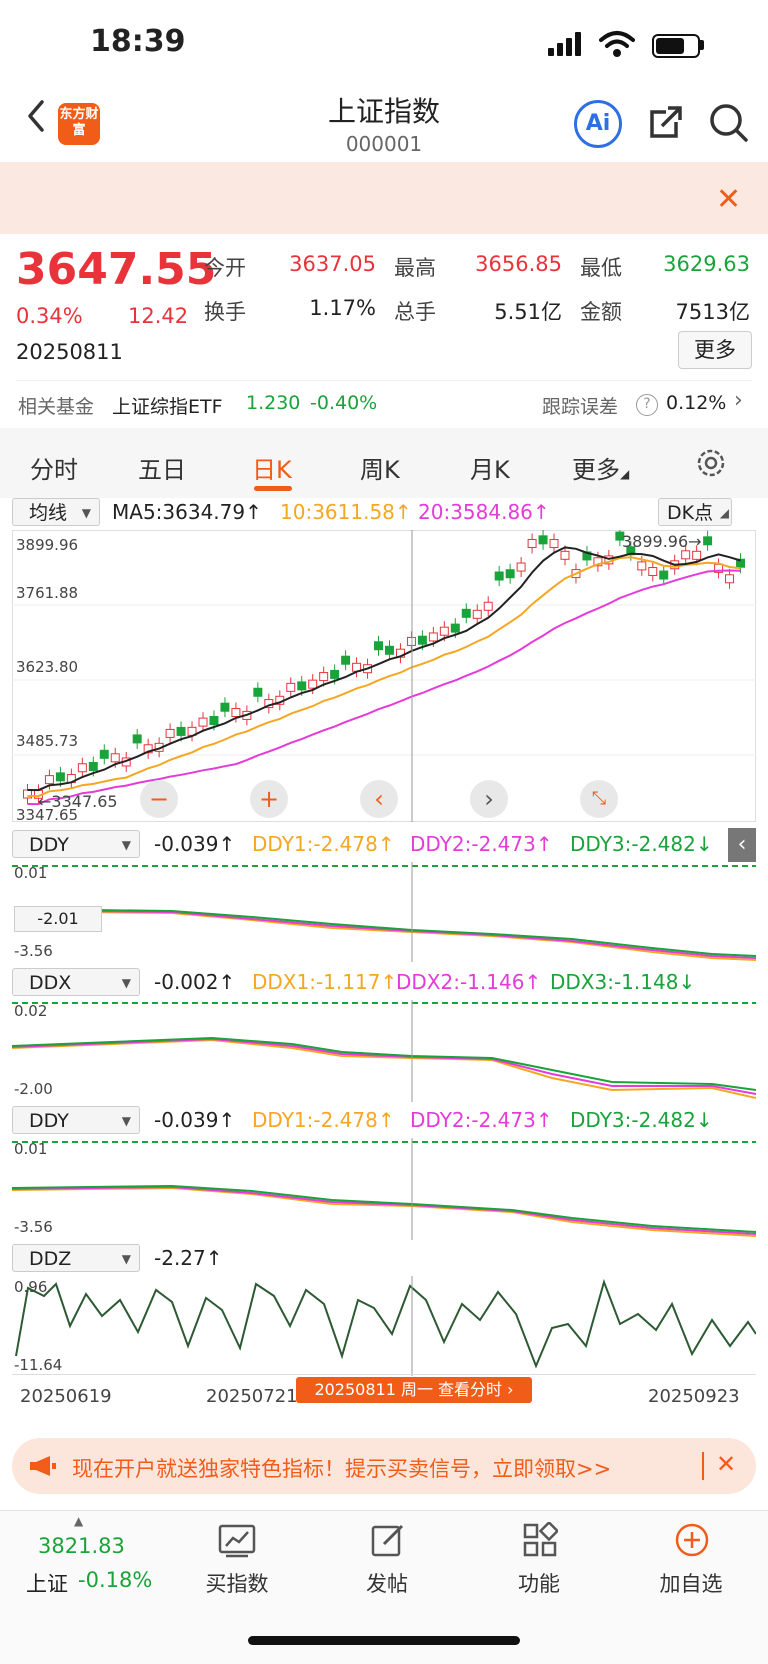  Describe the element at coordinates (384, 1051) in the screenshot. I see `ddx-chart` at that location.